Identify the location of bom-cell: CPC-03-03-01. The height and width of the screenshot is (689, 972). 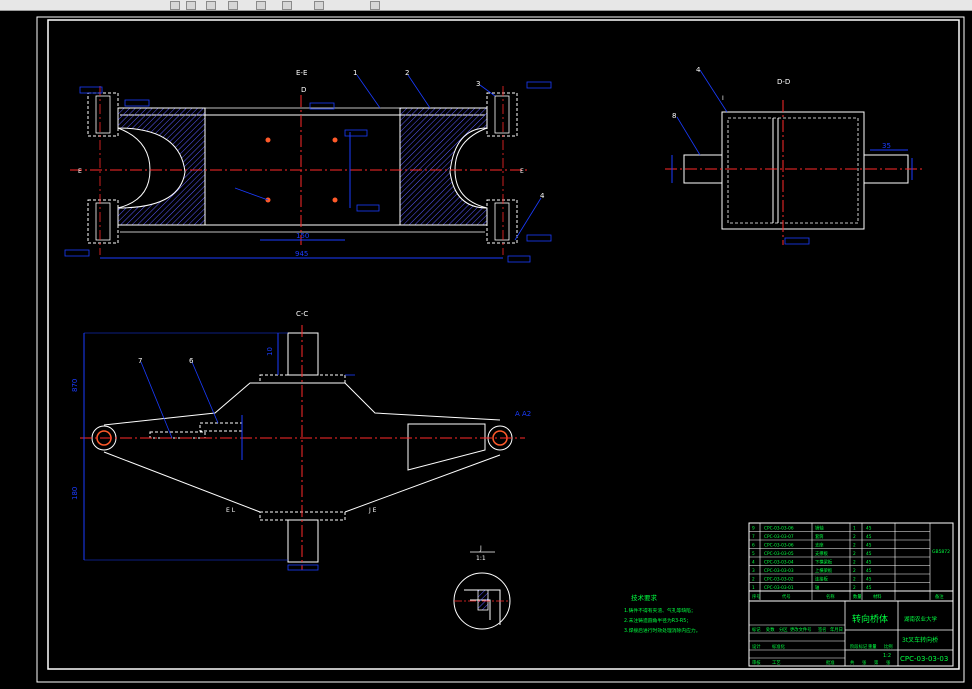
(779, 588).